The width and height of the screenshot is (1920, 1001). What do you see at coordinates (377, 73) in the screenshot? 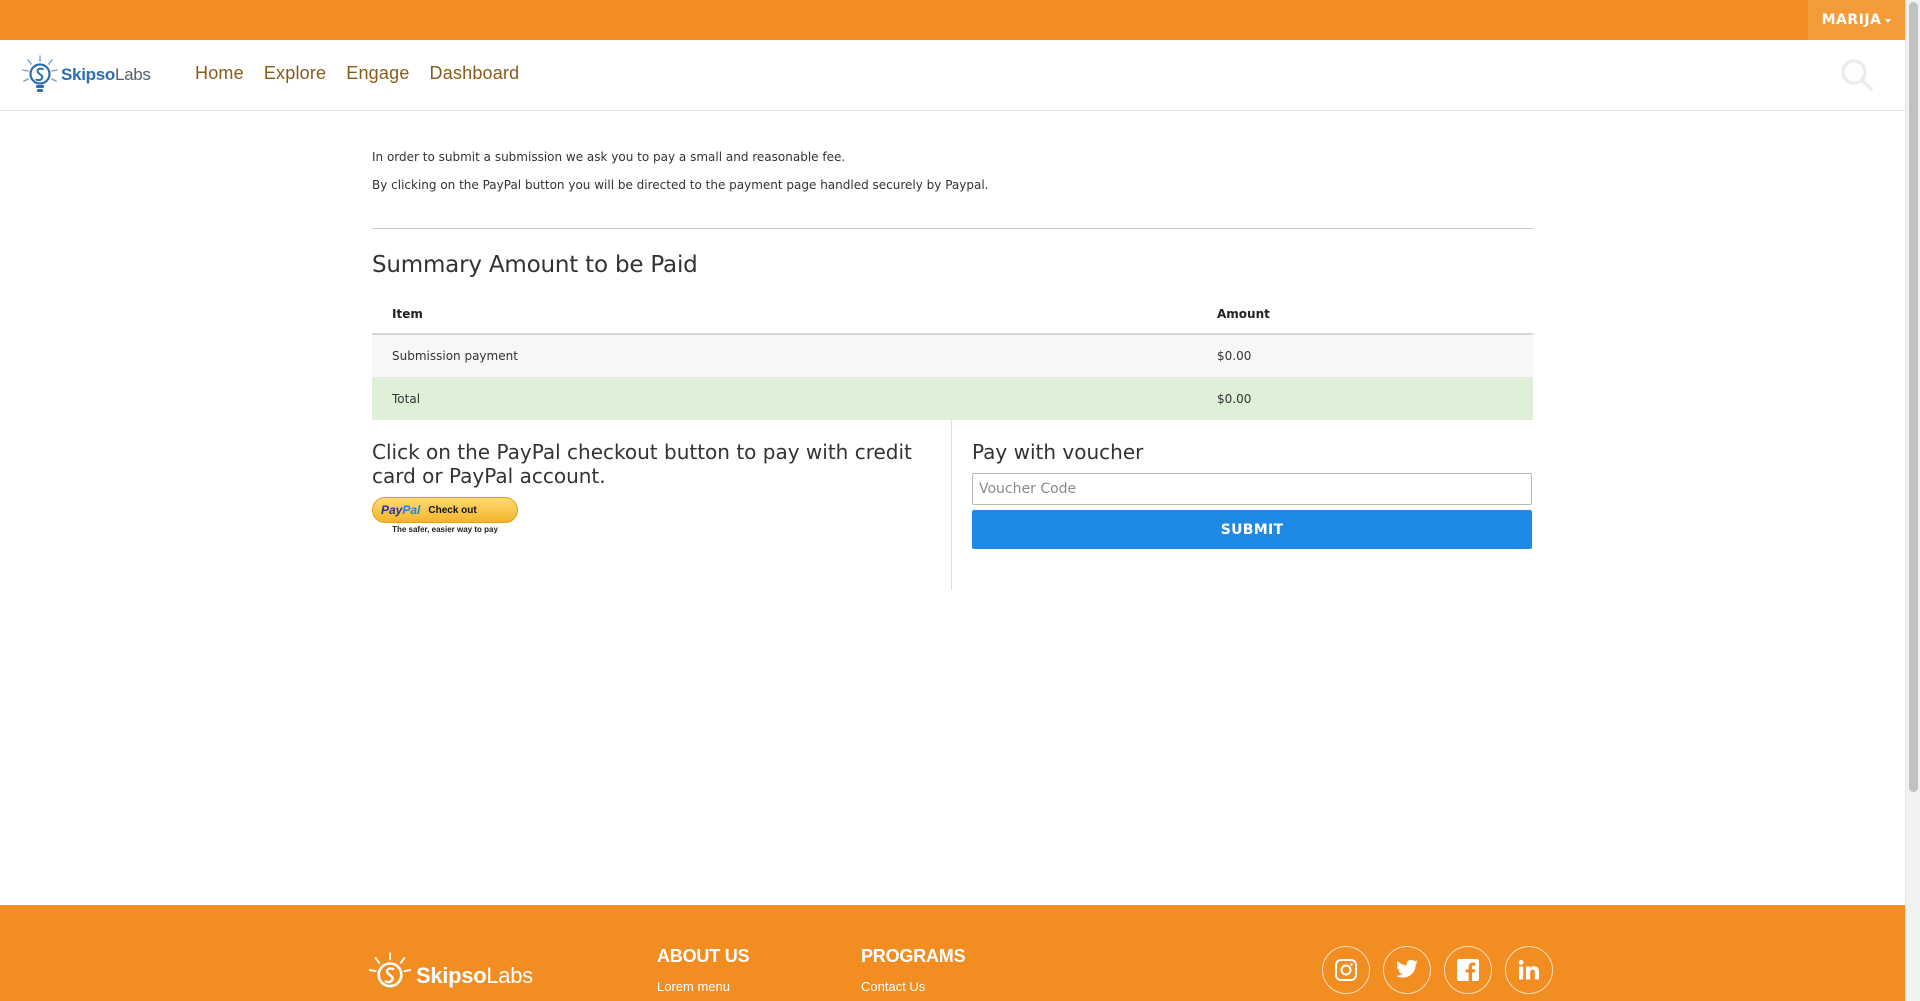
I see `nav-engage: Engage` at bounding box center [377, 73].